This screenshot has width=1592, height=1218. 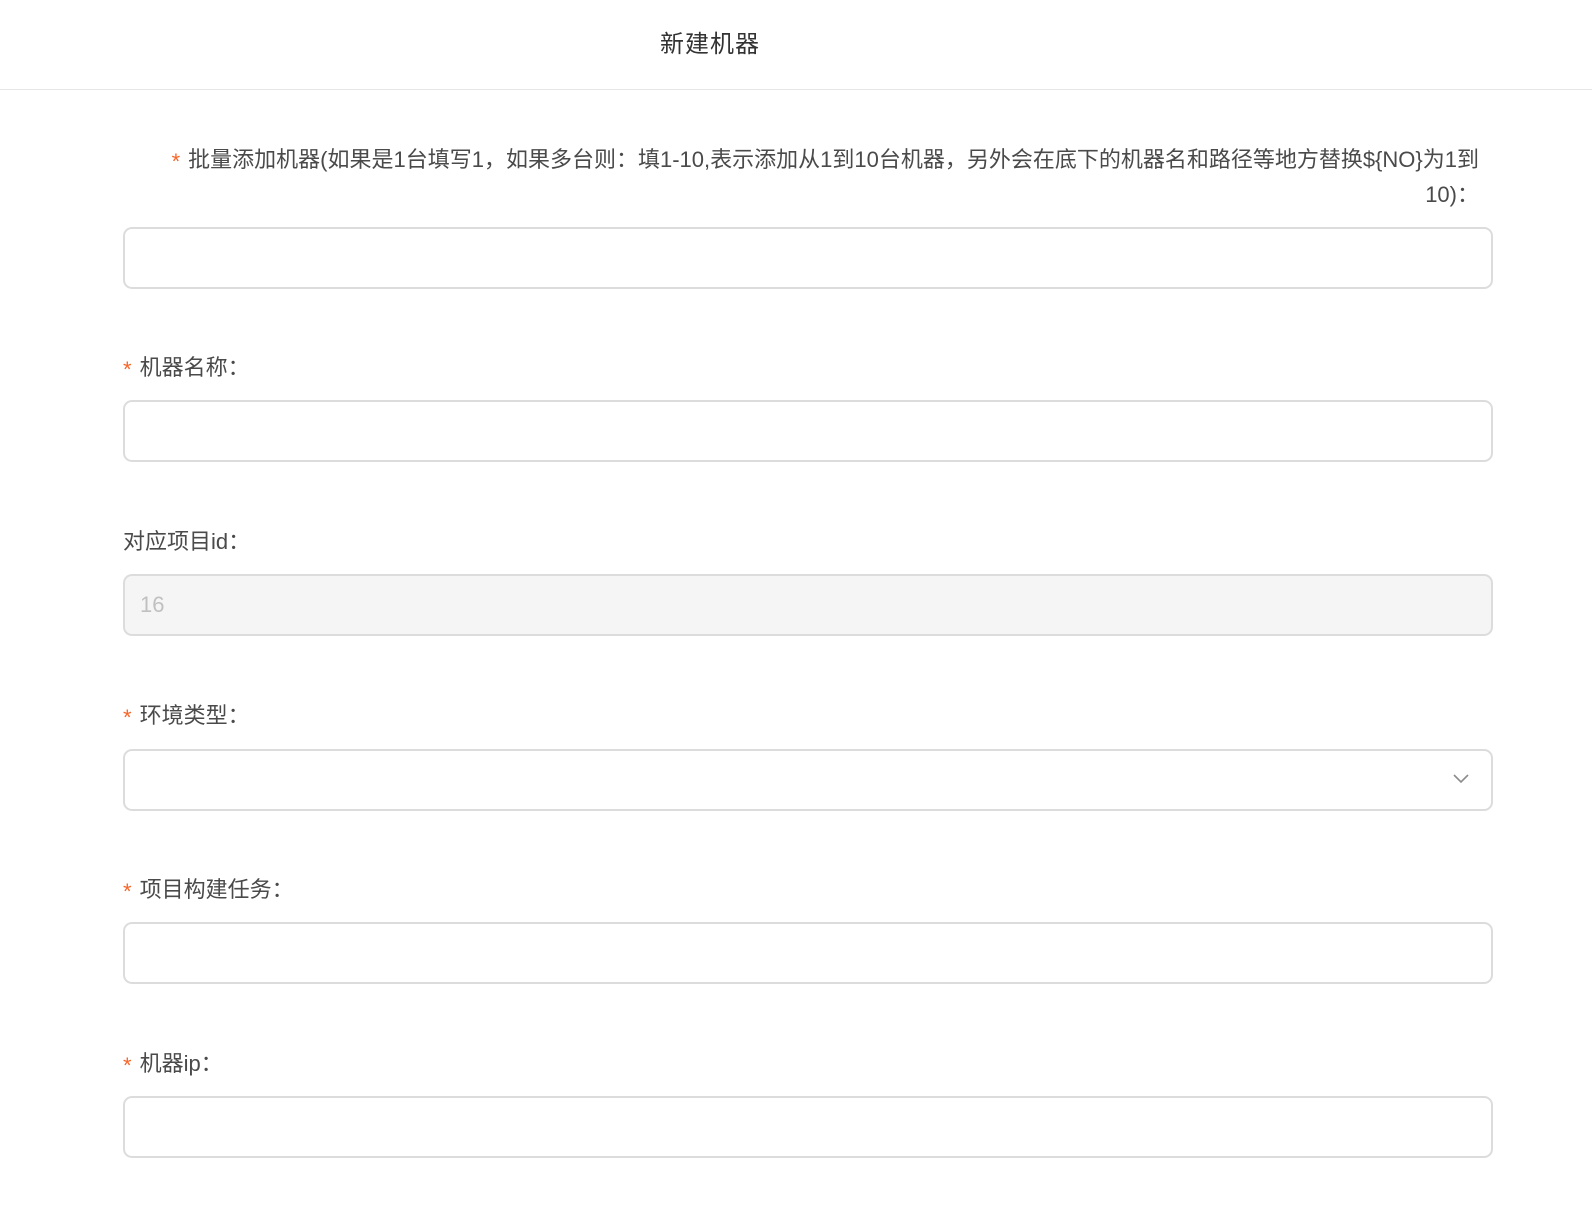 I want to click on batch-input, so click(x=808, y=258).